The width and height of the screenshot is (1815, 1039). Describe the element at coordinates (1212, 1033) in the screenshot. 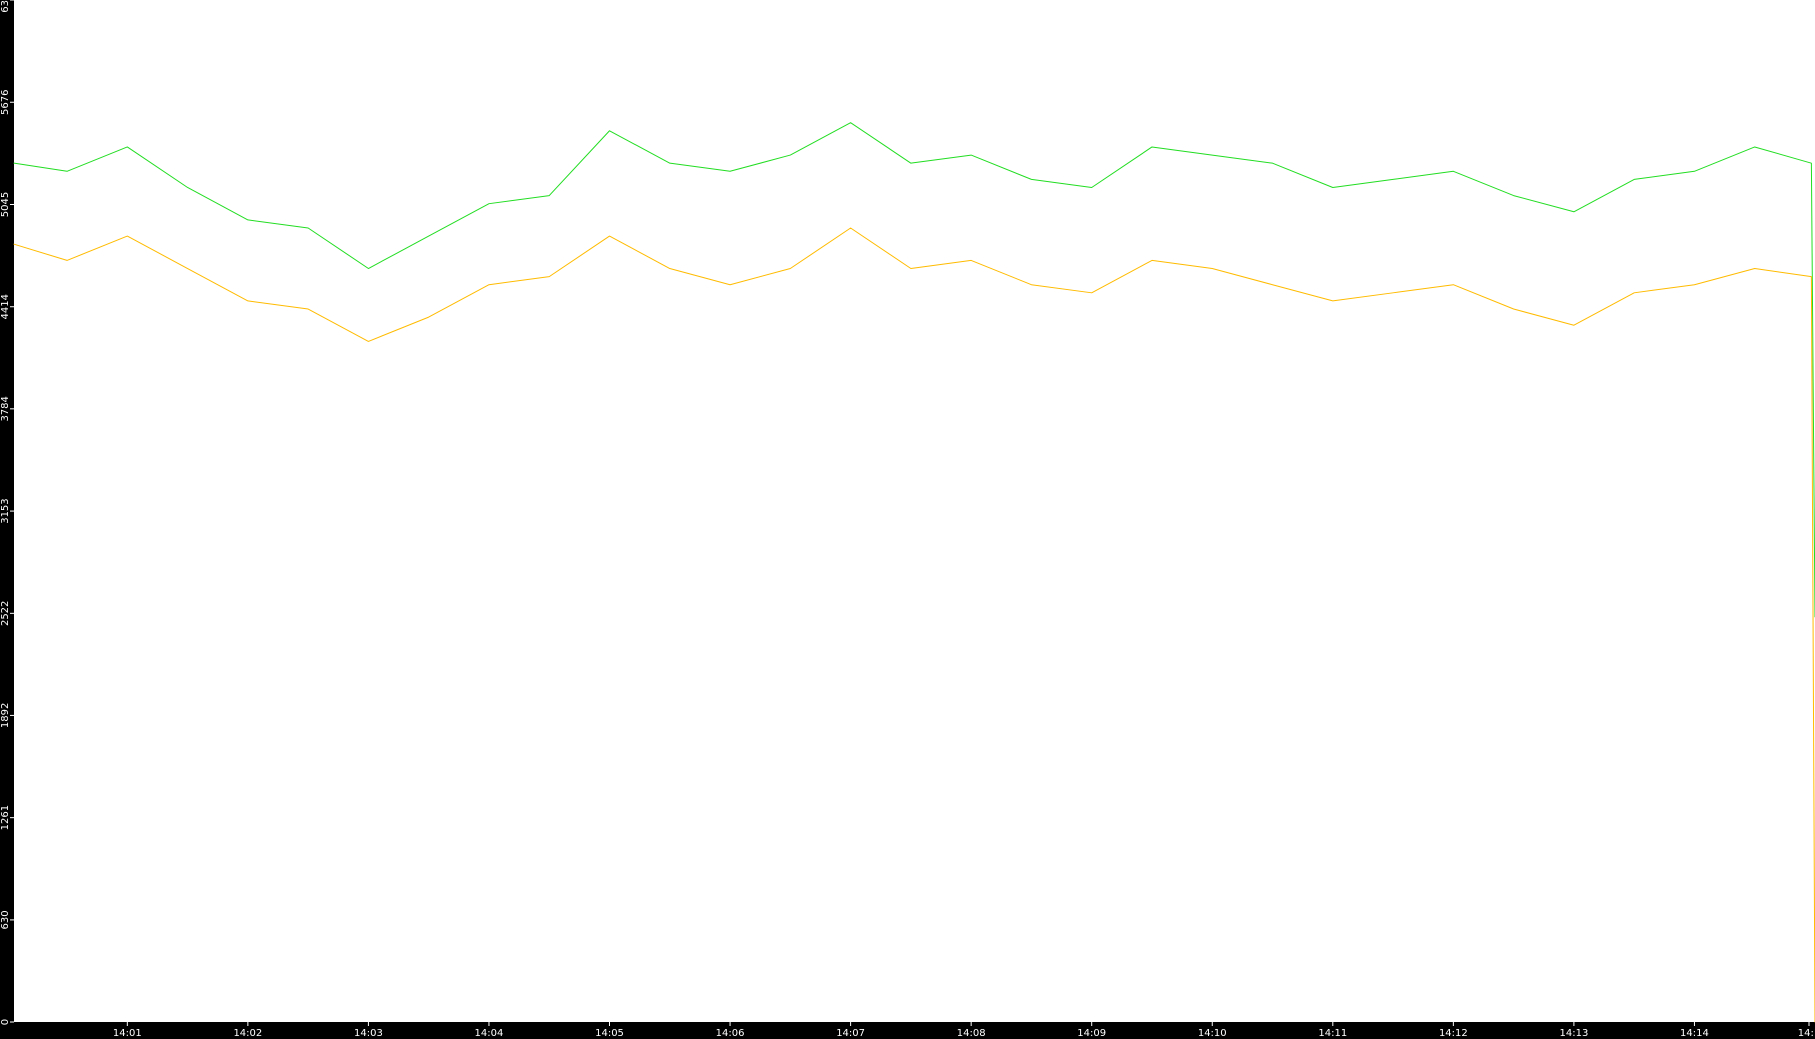

I see `x-tick-label-9: 14:10` at that location.